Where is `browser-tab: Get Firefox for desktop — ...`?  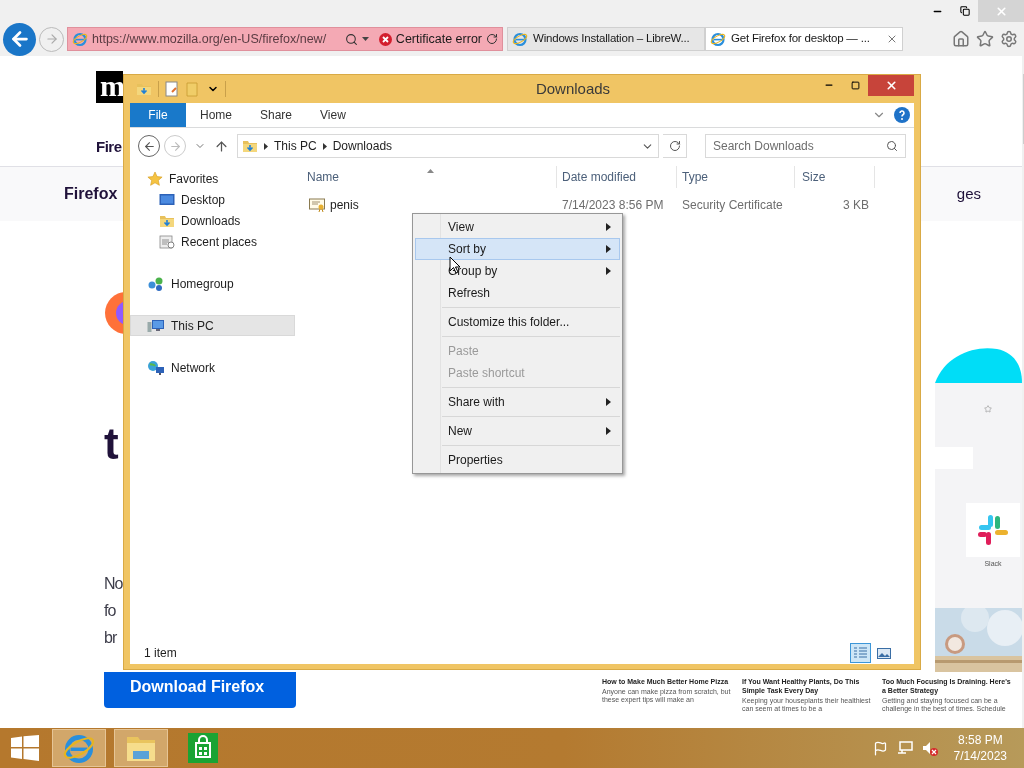 browser-tab: Get Firefox for desktop — ... is located at coordinates (804, 39).